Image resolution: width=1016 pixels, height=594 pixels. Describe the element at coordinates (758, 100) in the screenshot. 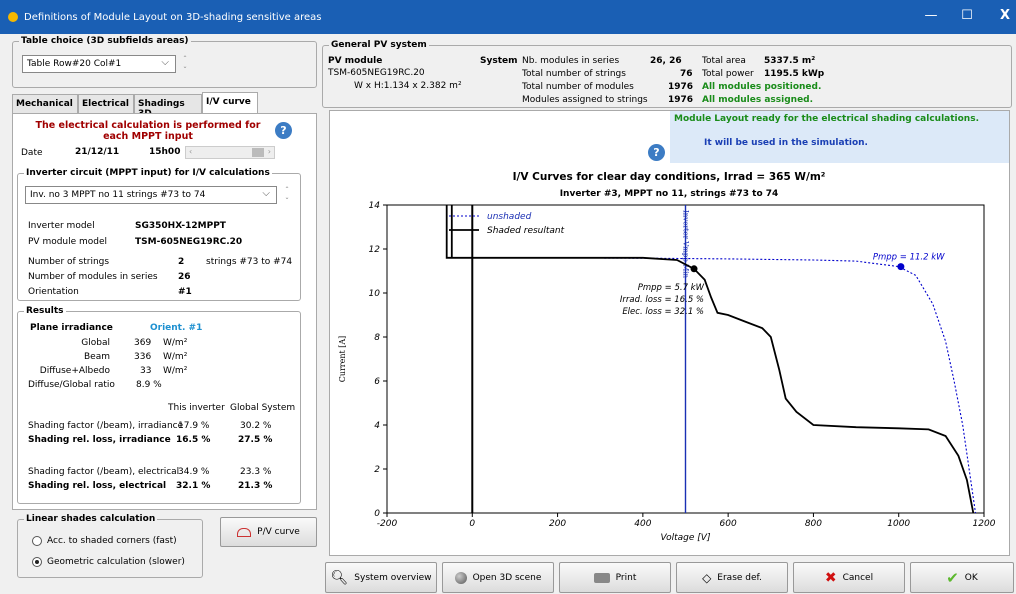

I see `assigned-status: All modules assigned.` at that location.